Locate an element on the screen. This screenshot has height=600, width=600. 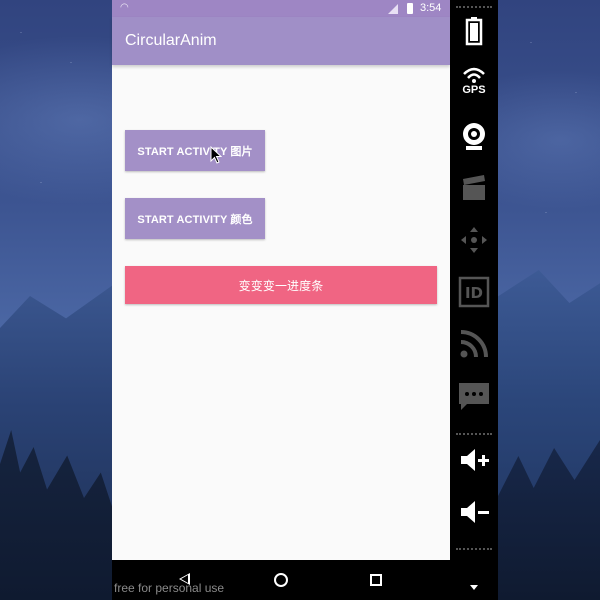
start-activity-image-label: START ACTIVITY 图片 is located at coordinates (195, 151).